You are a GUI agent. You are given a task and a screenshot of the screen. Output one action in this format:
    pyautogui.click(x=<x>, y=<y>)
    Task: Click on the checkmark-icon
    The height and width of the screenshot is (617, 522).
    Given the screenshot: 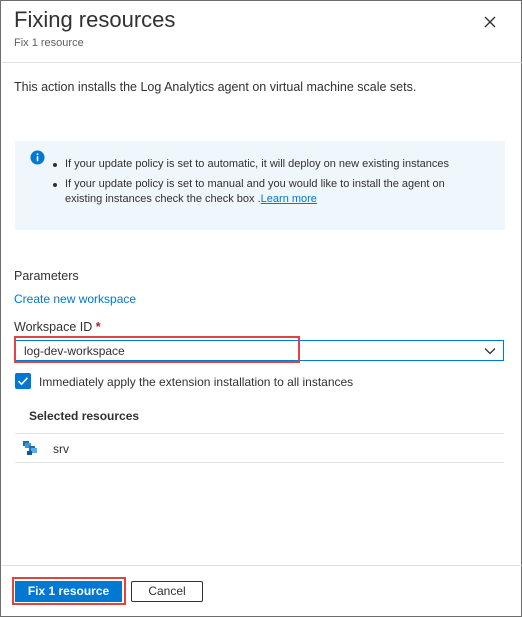 What is the action you would take?
    pyautogui.click(x=23, y=381)
    